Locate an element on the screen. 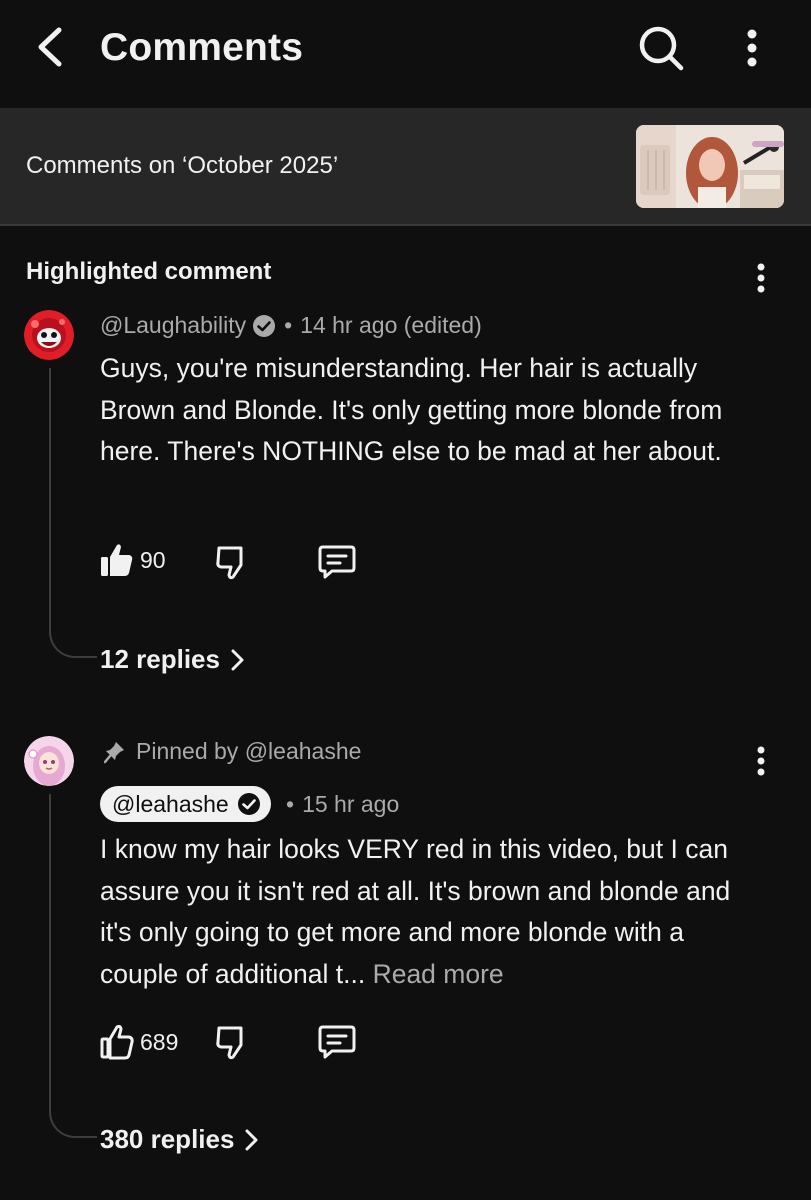 The height and width of the screenshot is (1200, 811). pinned-by-text: Pinned by @leahashe is located at coordinates (249, 751).